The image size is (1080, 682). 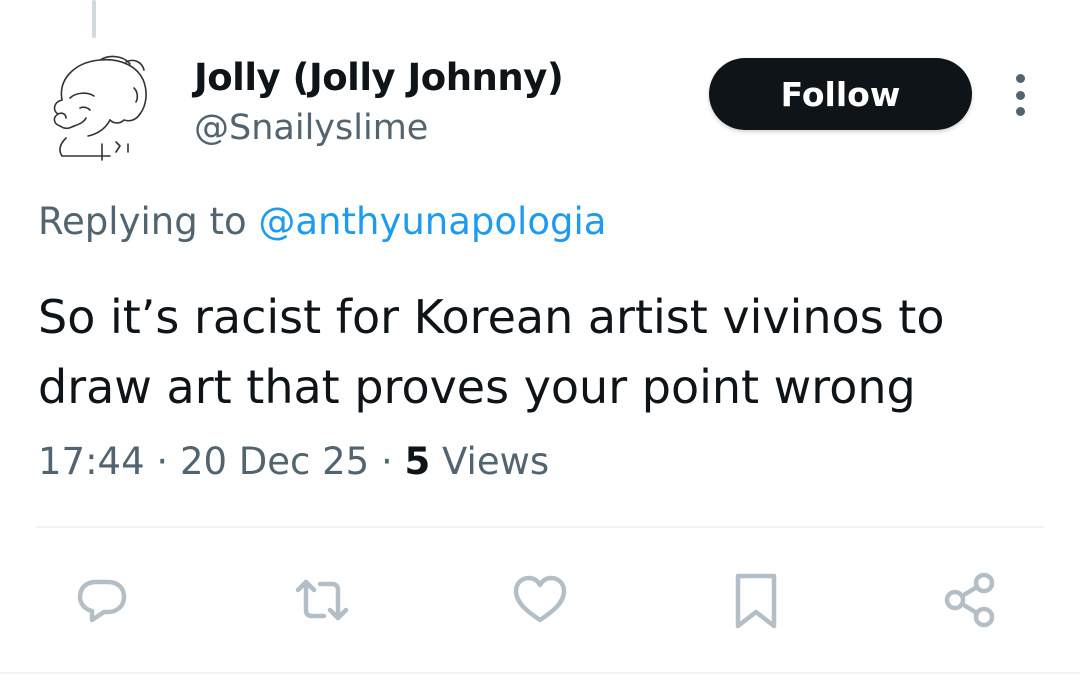 What do you see at coordinates (105, 108) in the screenshot?
I see `avatar` at bounding box center [105, 108].